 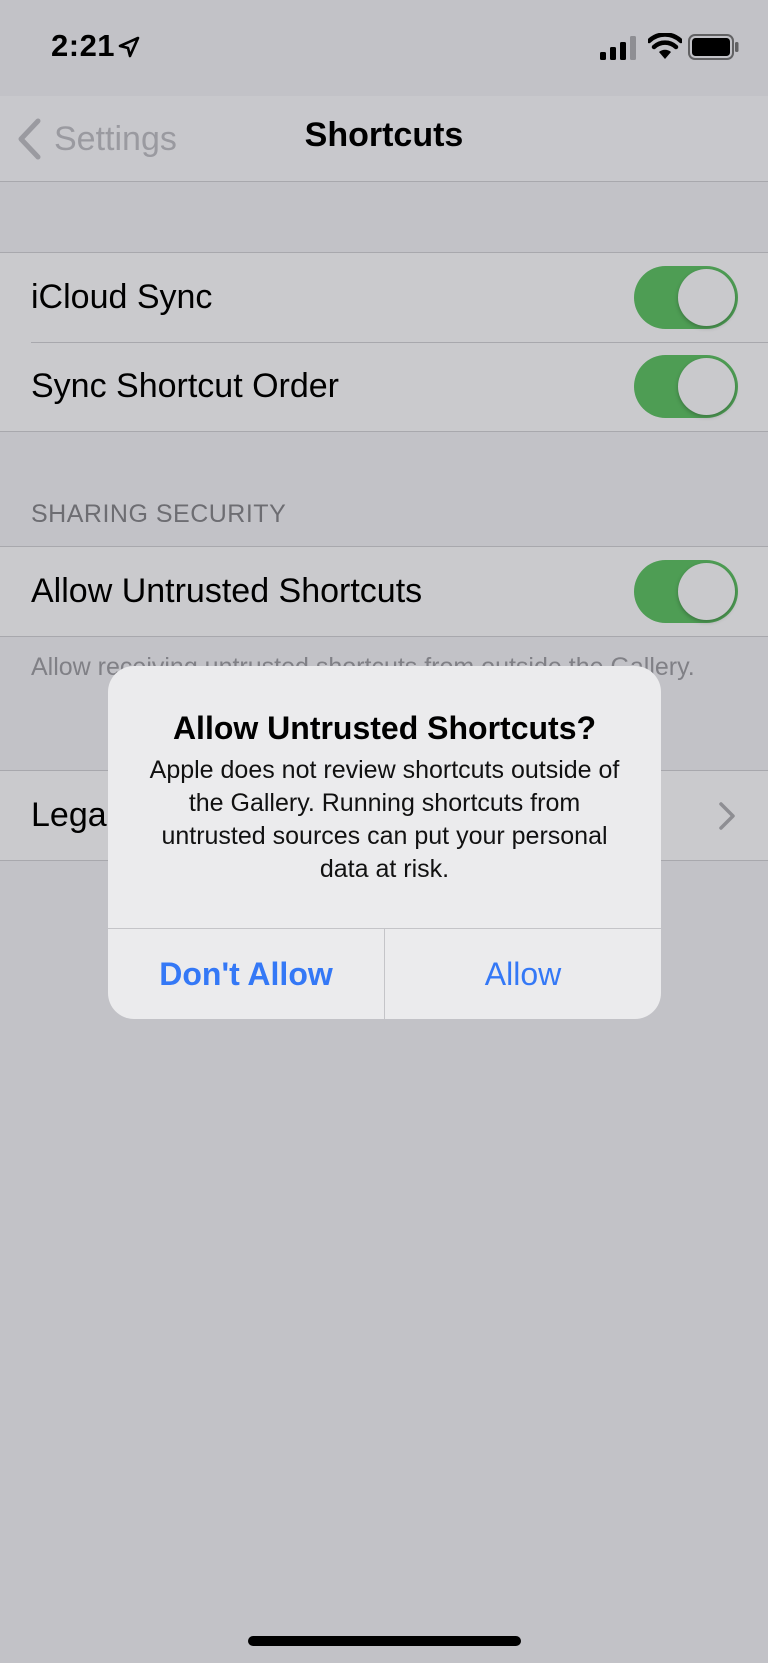 I want to click on status-time: 2:21, so click(x=83, y=45).